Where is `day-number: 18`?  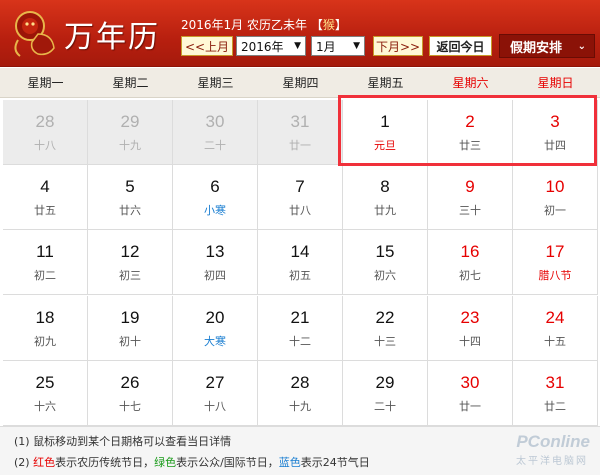
day-number: 18 is located at coordinates (45, 317).